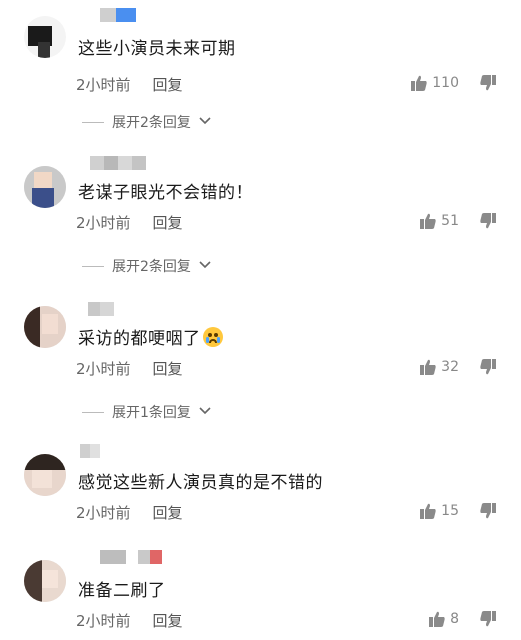  I want to click on crying-face-emoji, so click(212, 337).